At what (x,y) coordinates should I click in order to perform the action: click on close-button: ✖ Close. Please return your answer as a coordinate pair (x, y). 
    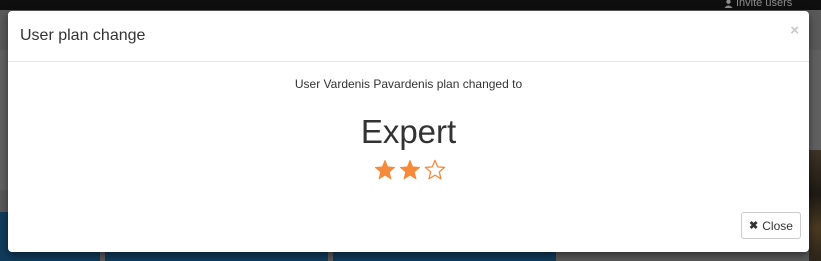
    Looking at the image, I should click on (771, 225).